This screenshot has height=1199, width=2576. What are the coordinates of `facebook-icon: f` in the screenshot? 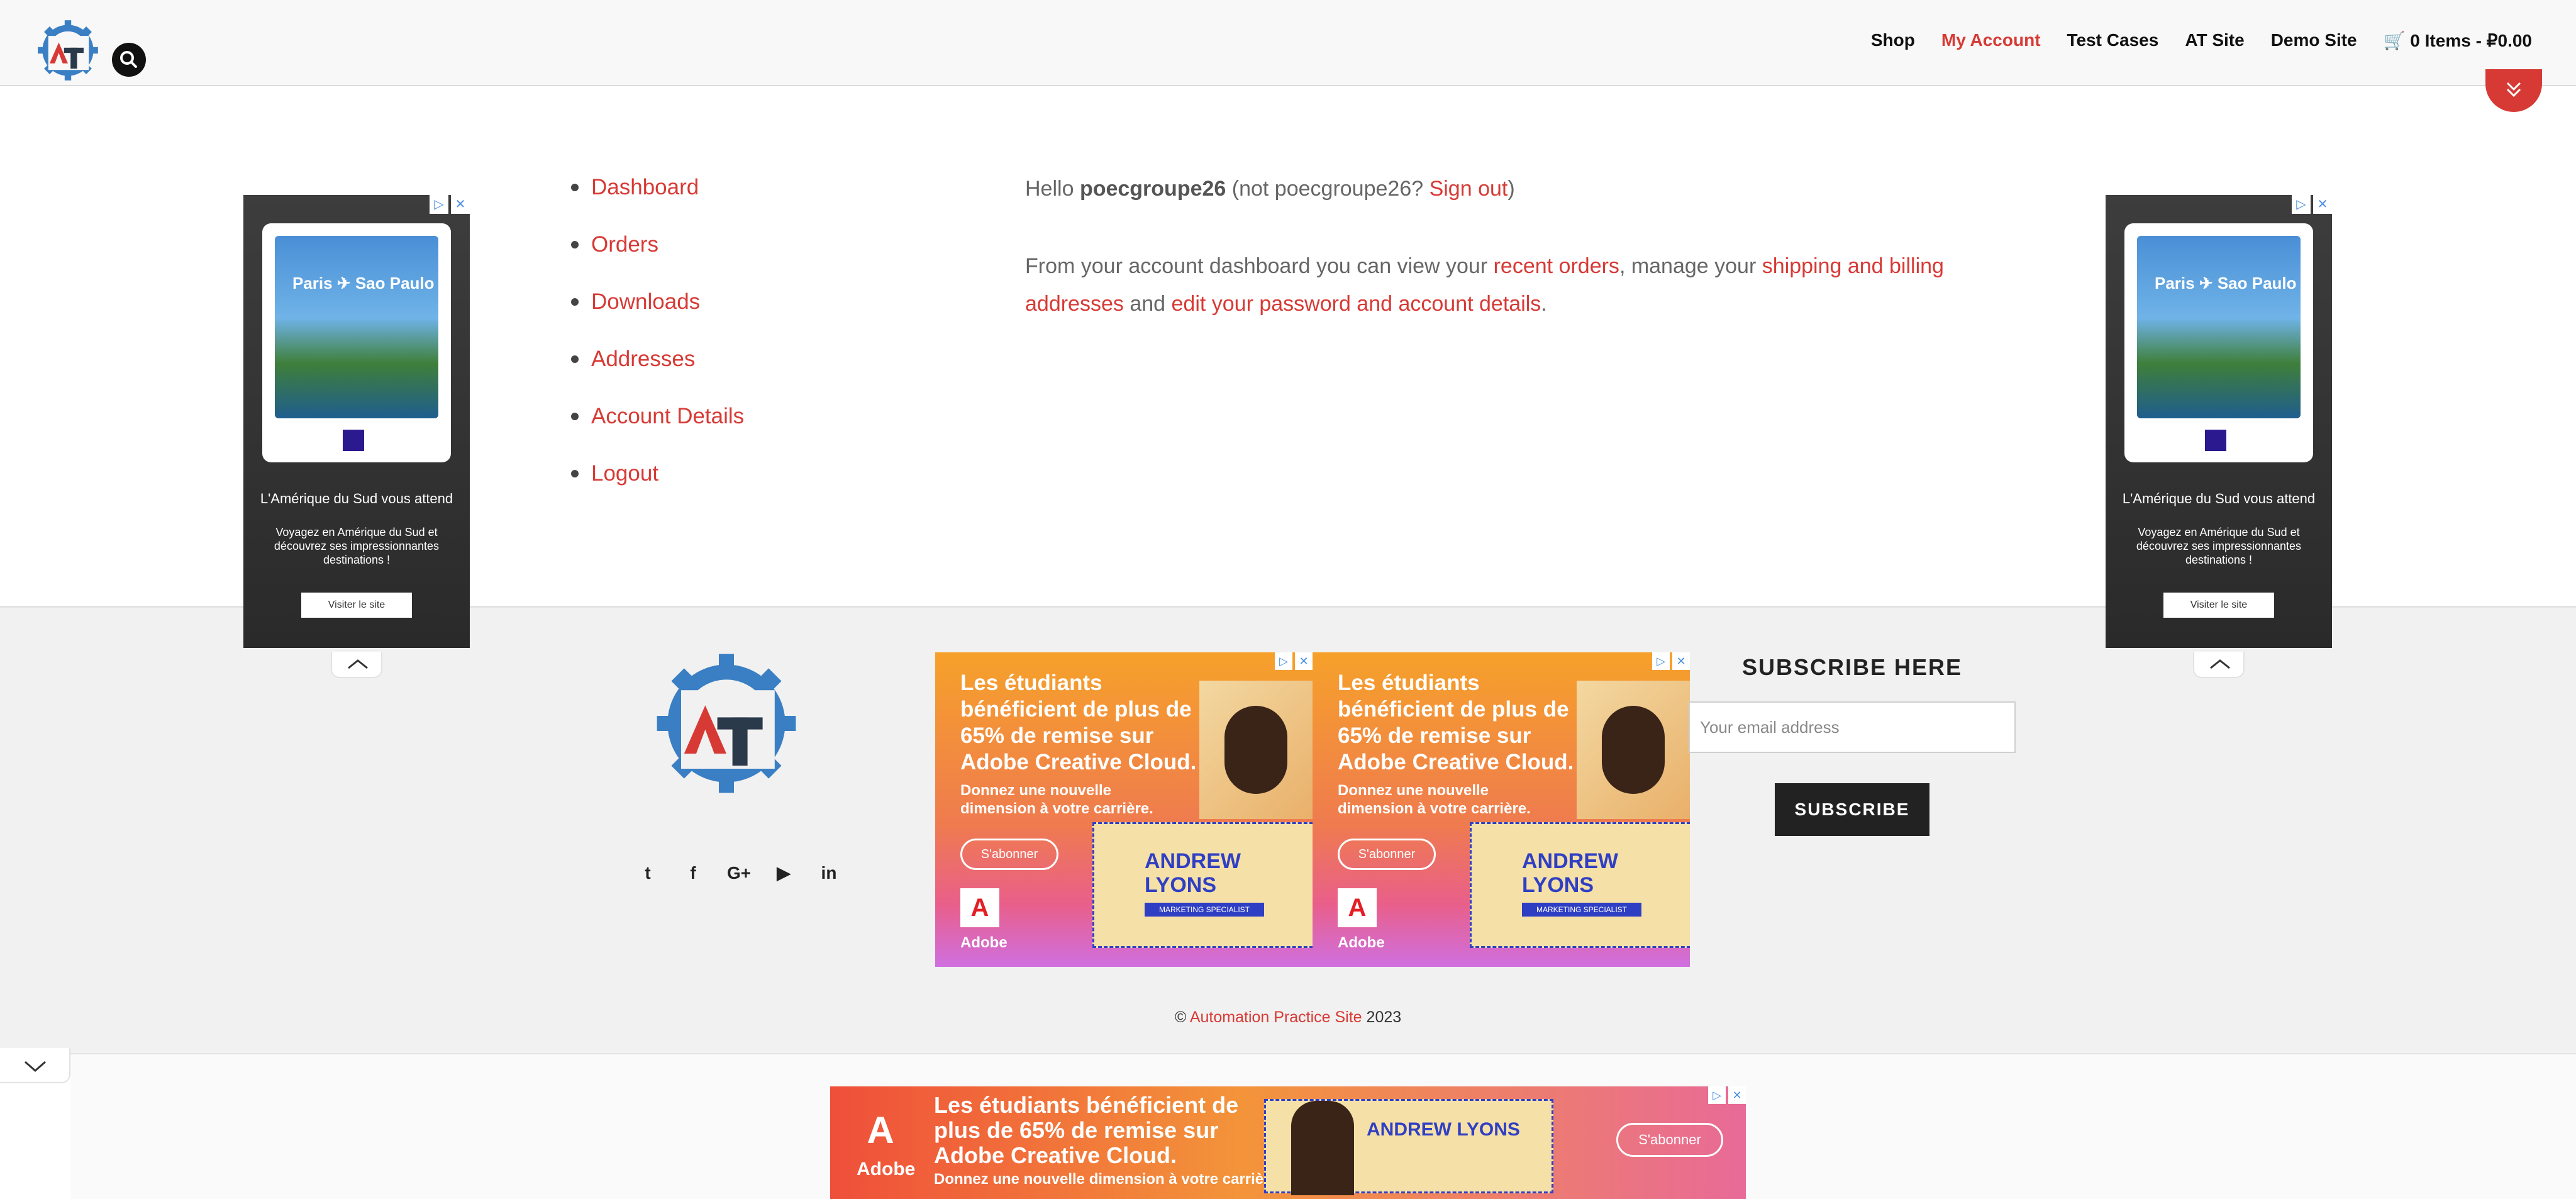 It's located at (693, 873).